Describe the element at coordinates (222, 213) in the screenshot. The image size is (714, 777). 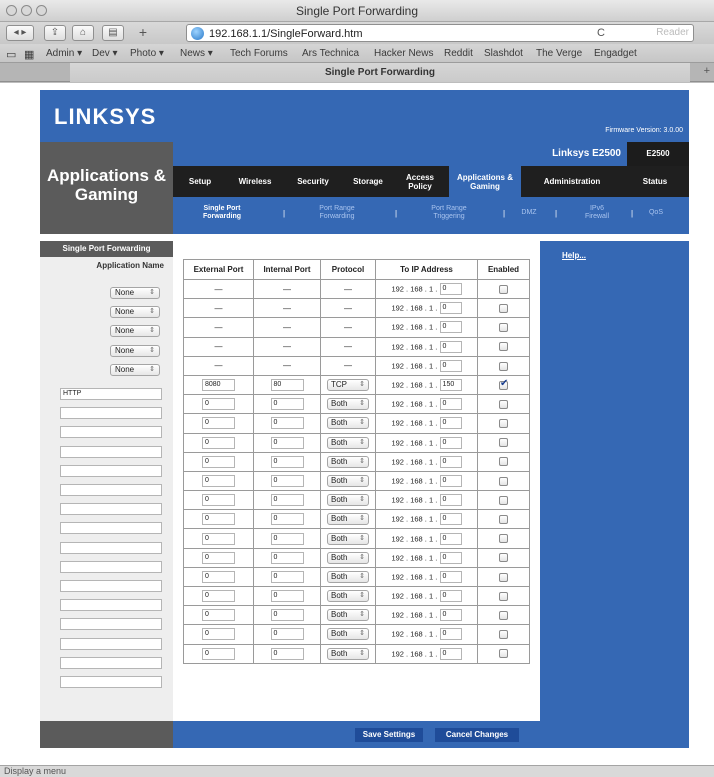
I see `subtab-single-port-forwarding: Single Port Forwarding` at that location.